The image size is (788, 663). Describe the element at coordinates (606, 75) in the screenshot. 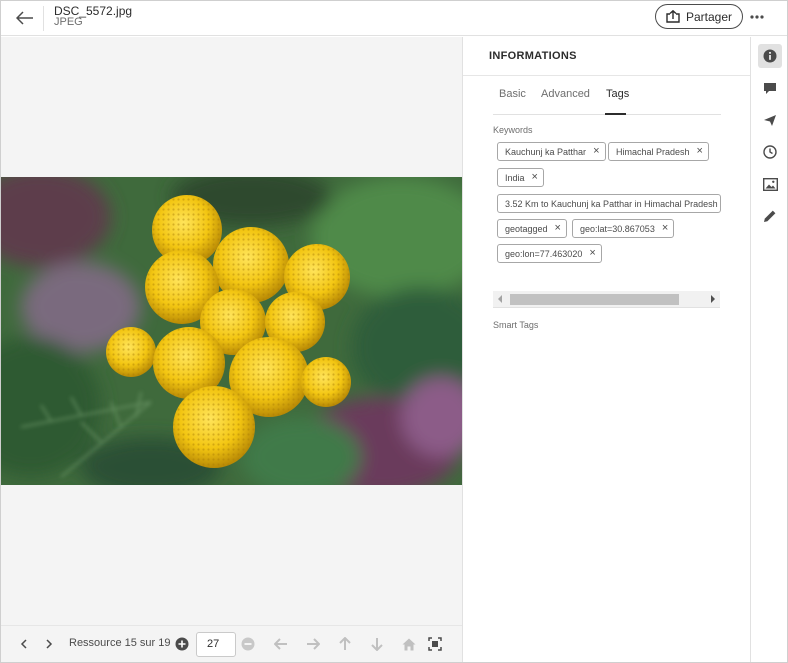

I see `panel-divider` at that location.